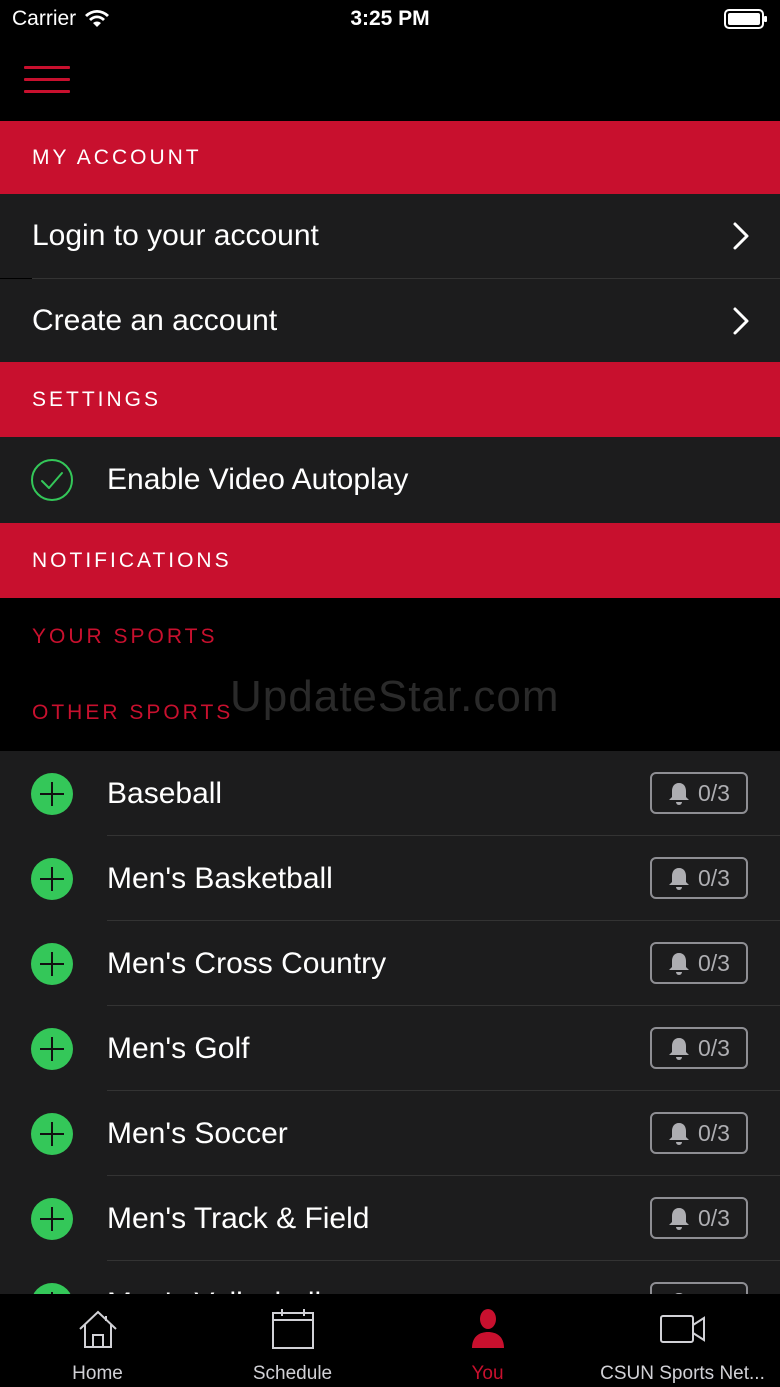 This screenshot has width=780, height=1387. I want to click on autoplay-label: Enable Video Autoplay, so click(258, 479).